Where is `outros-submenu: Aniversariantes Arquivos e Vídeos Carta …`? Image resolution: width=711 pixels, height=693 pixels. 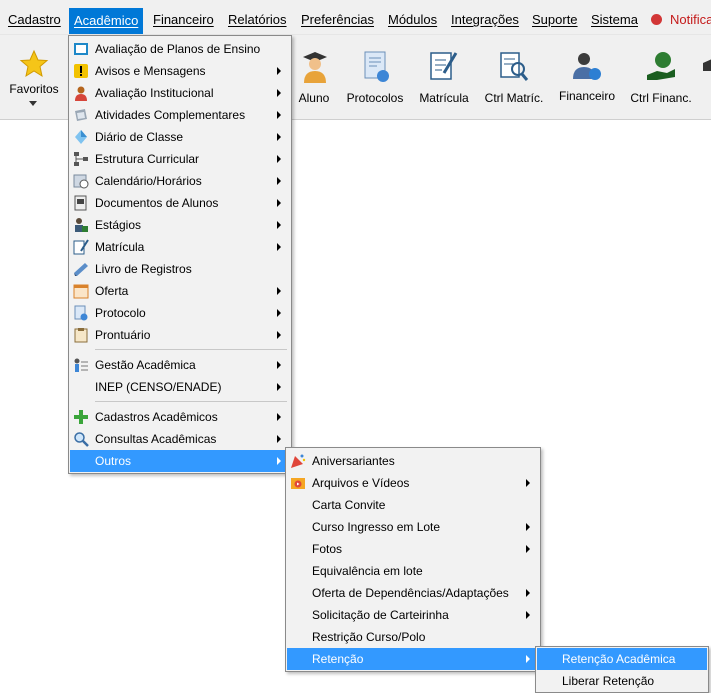
outros-submenu: Aniversariantes Arquivos e Vídeos Carta … is located at coordinates (413, 559).